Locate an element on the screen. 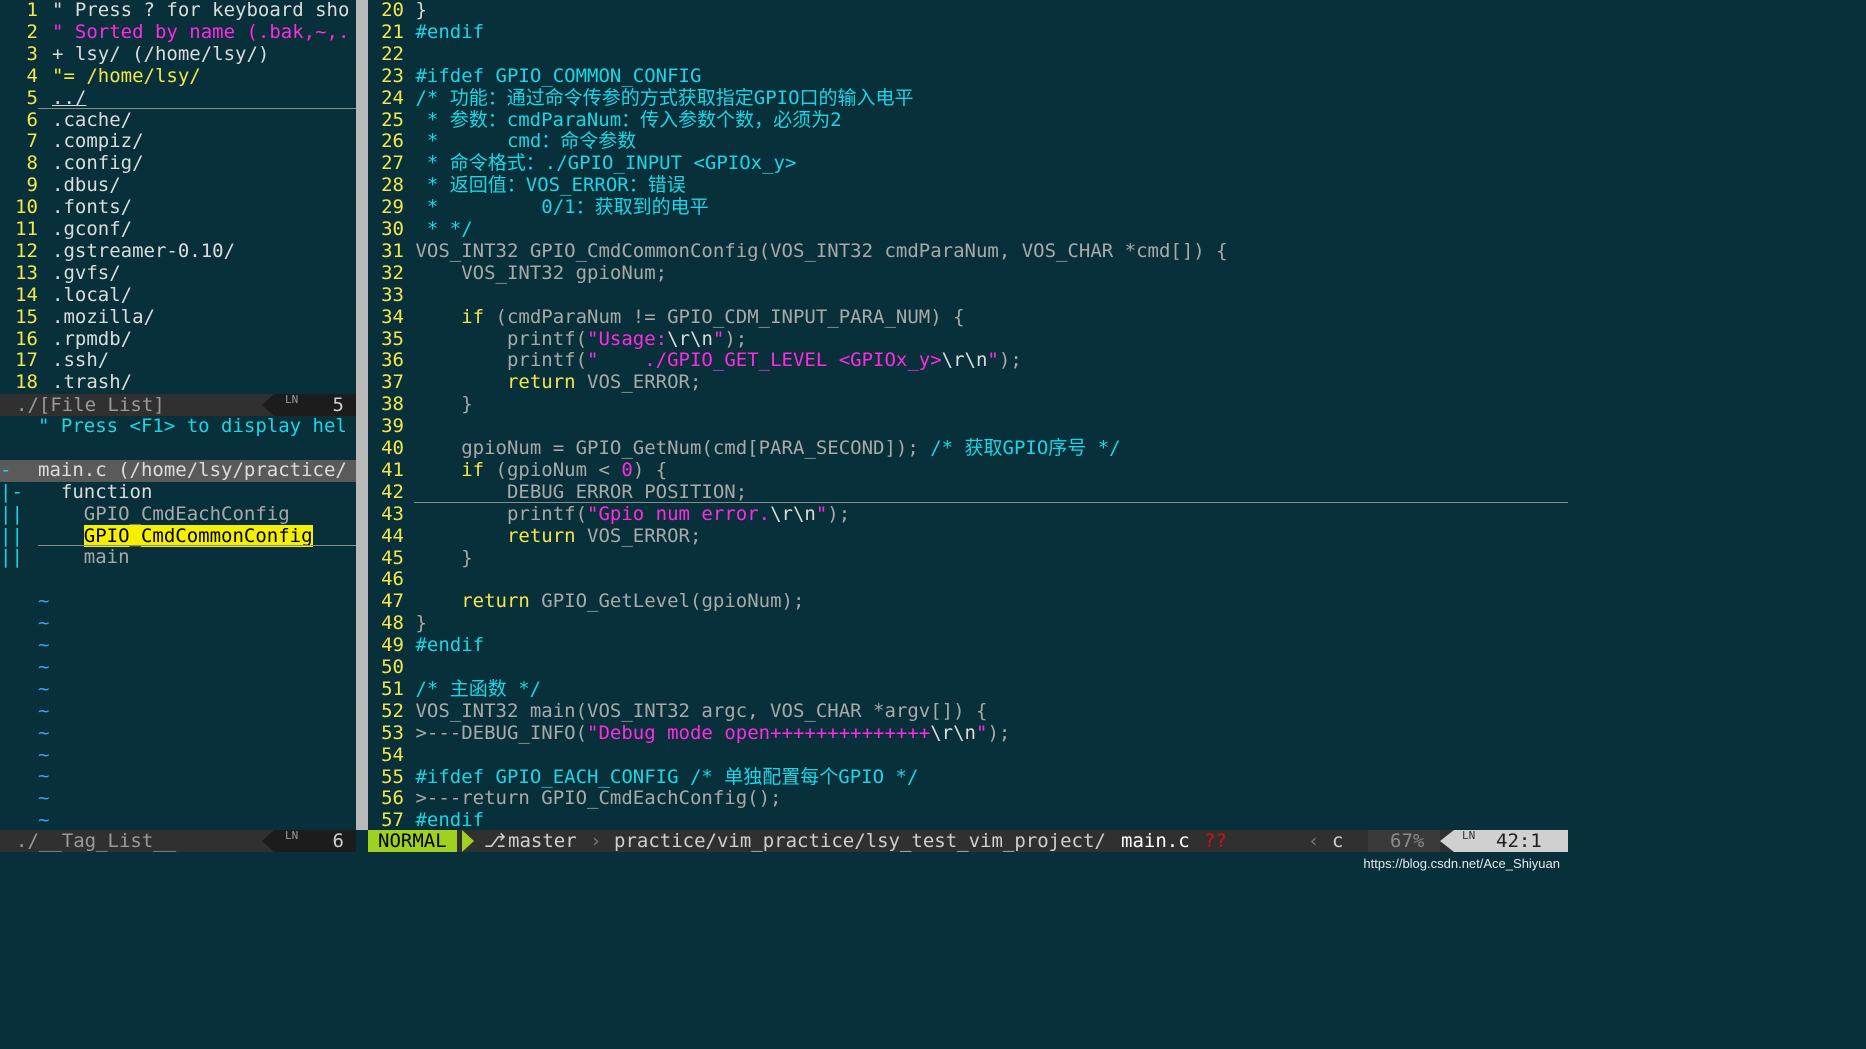  file-entry: " Press ? for keyboard sho is located at coordinates (200, 10).